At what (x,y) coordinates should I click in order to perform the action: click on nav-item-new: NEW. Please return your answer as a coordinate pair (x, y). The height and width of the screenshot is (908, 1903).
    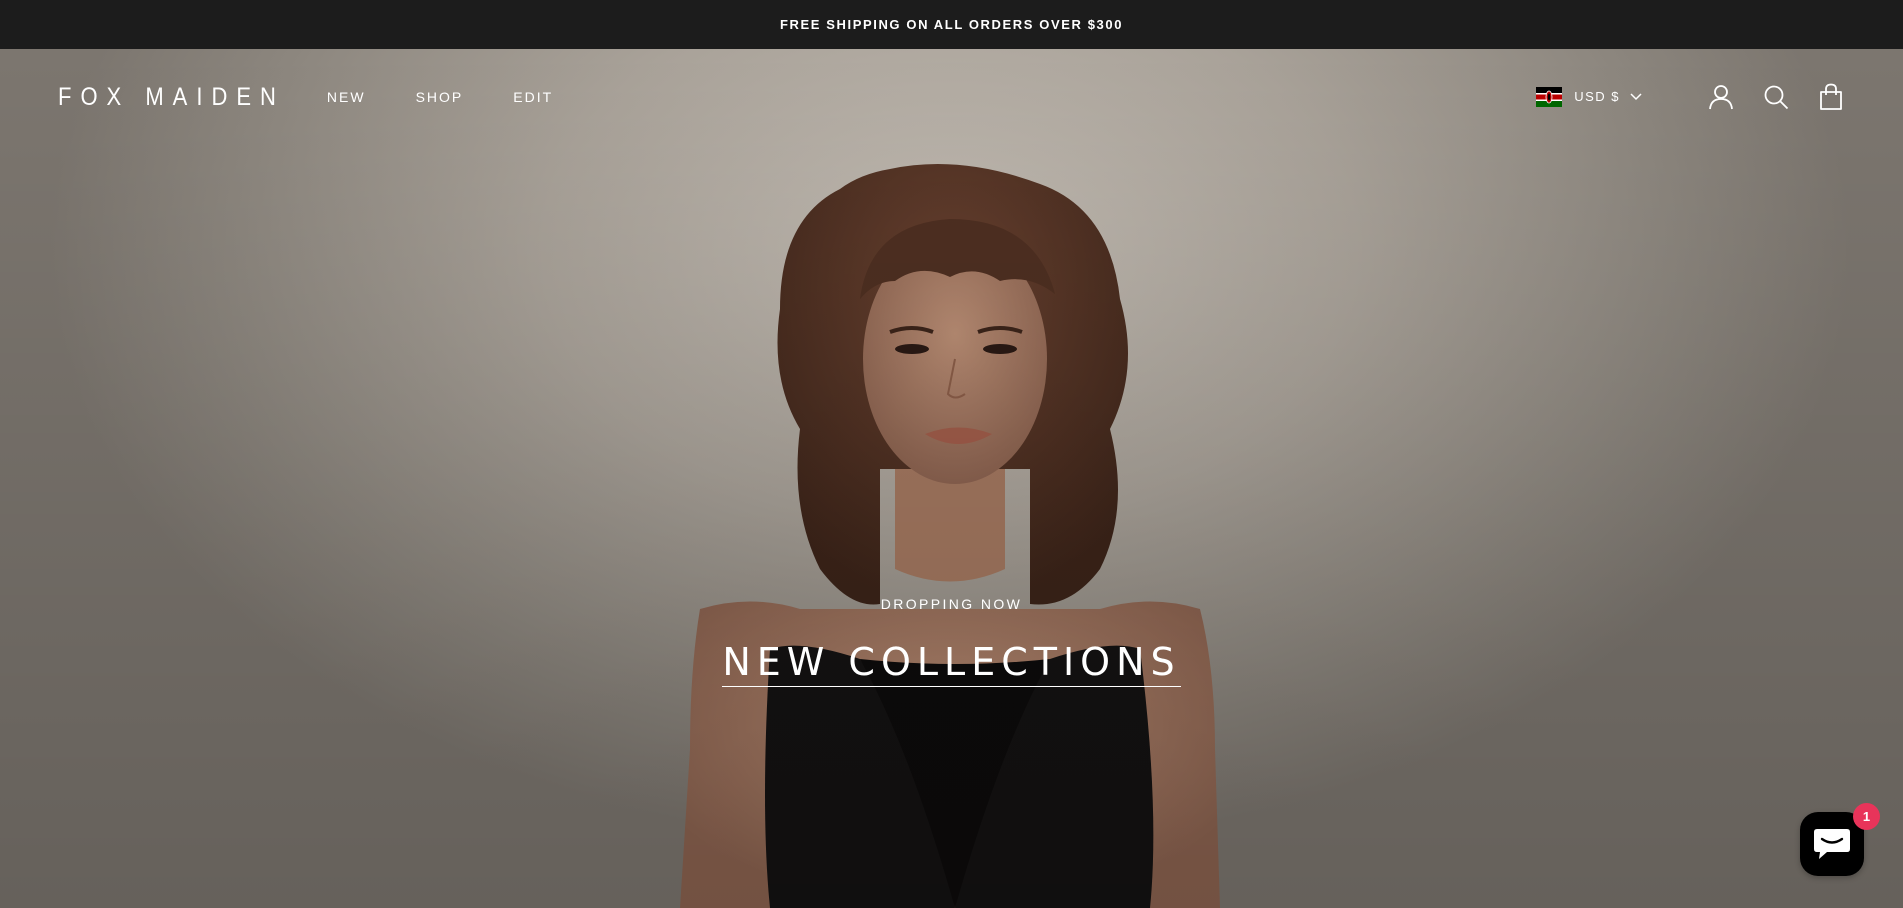
    Looking at the image, I should click on (346, 97).